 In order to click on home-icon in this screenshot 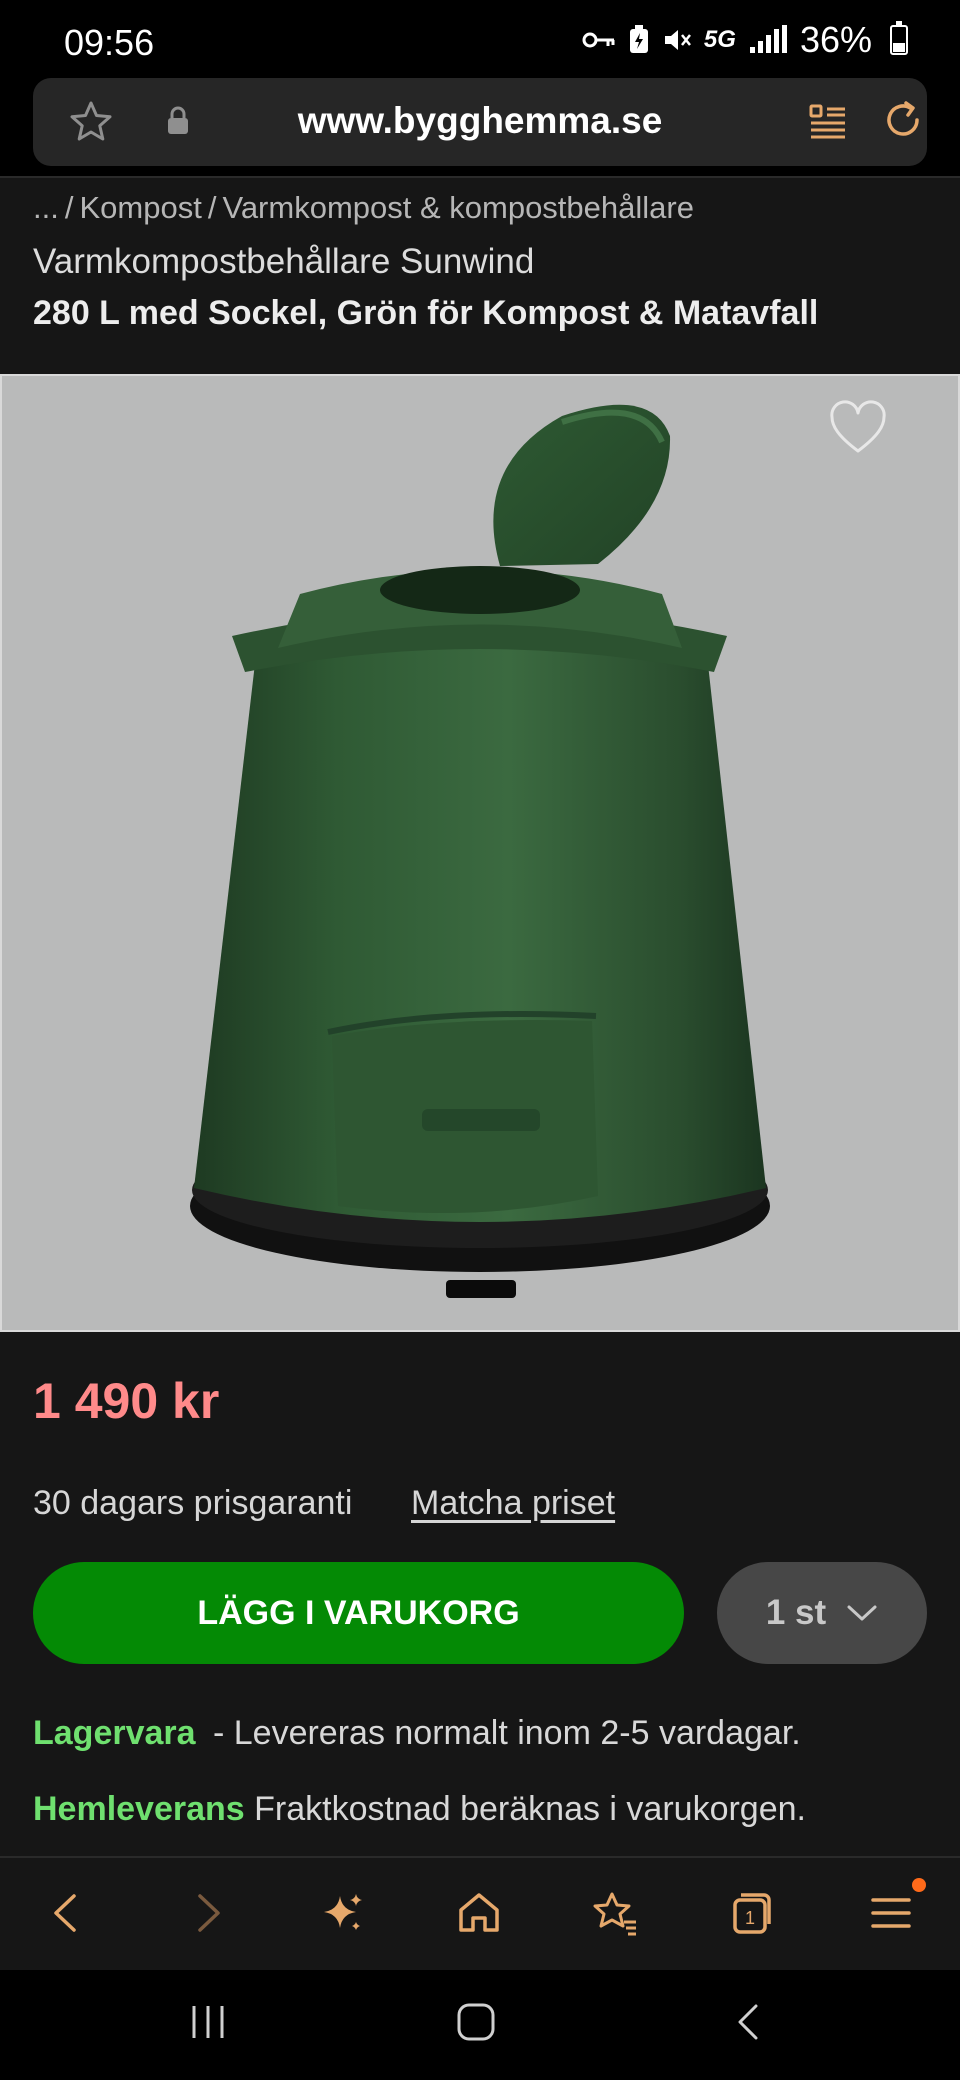, I will do `click(479, 1913)`.